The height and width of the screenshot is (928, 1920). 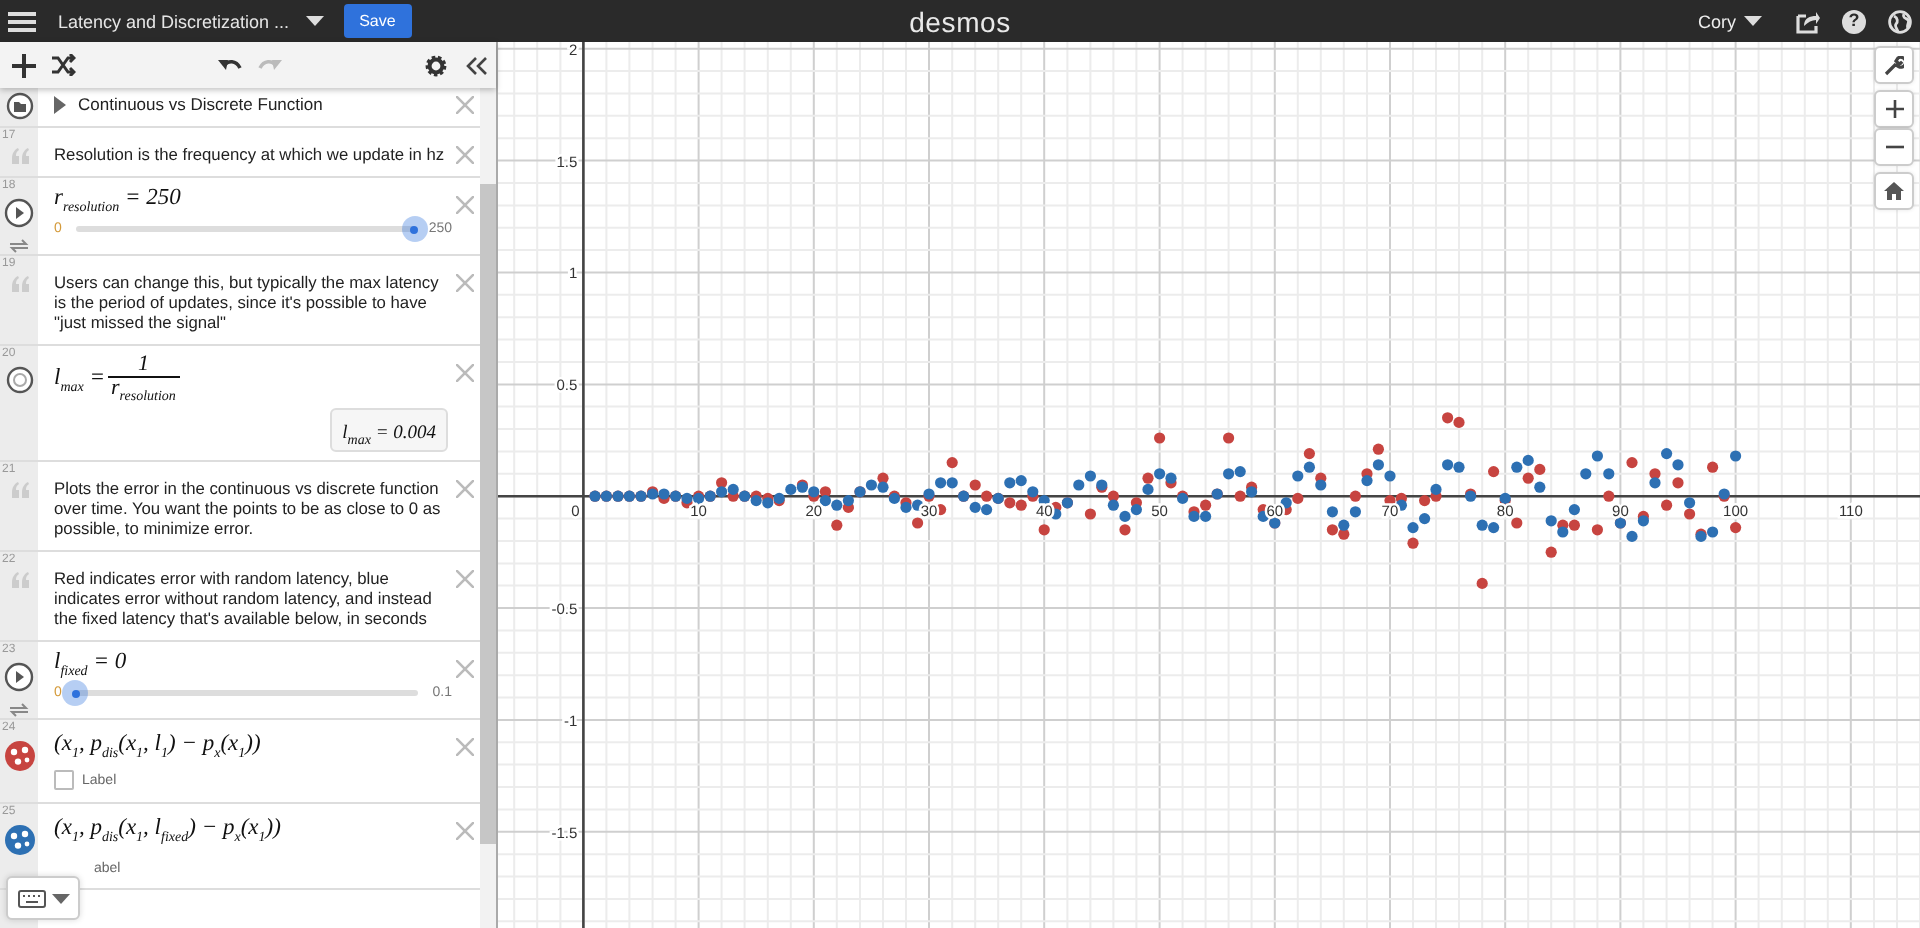 I want to click on result-text: l$_{max}$ = 0.004, so click(x=389, y=434).